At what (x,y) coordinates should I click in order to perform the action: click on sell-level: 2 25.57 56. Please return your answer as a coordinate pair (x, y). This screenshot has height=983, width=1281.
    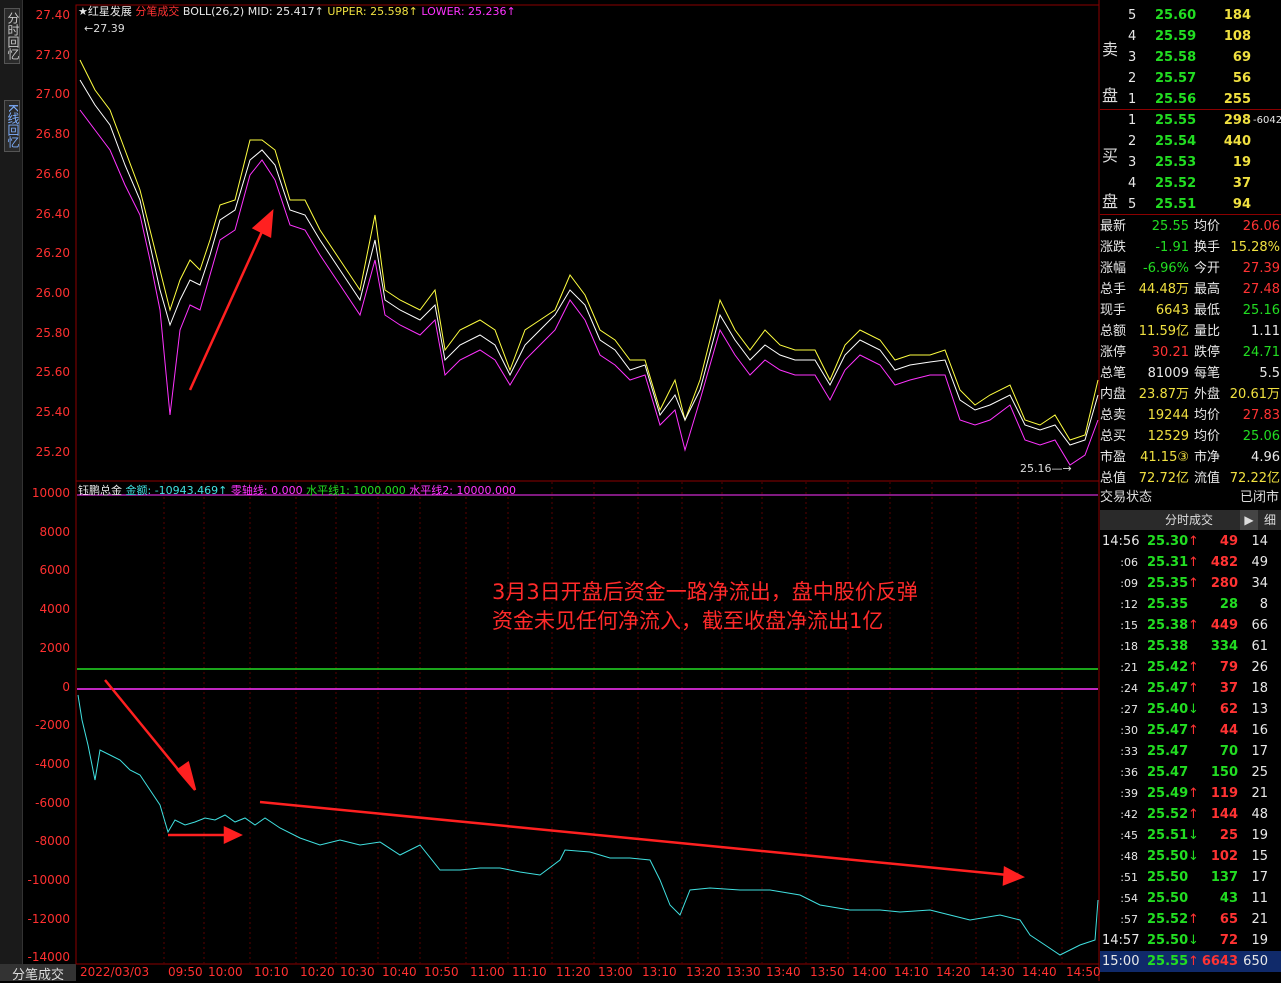
    Looking at the image, I should click on (1190, 78).